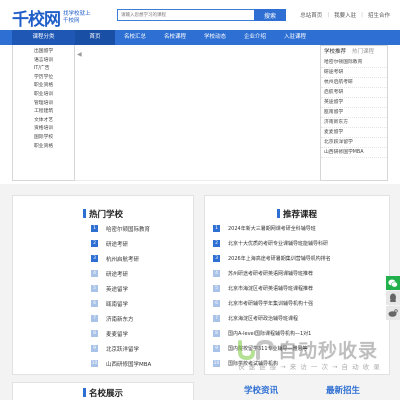  What do you see at coordinates (335, 52) in the screenshot?
I see `tab-school-recommend: 学校推荐` at bounding box center [335, 52].